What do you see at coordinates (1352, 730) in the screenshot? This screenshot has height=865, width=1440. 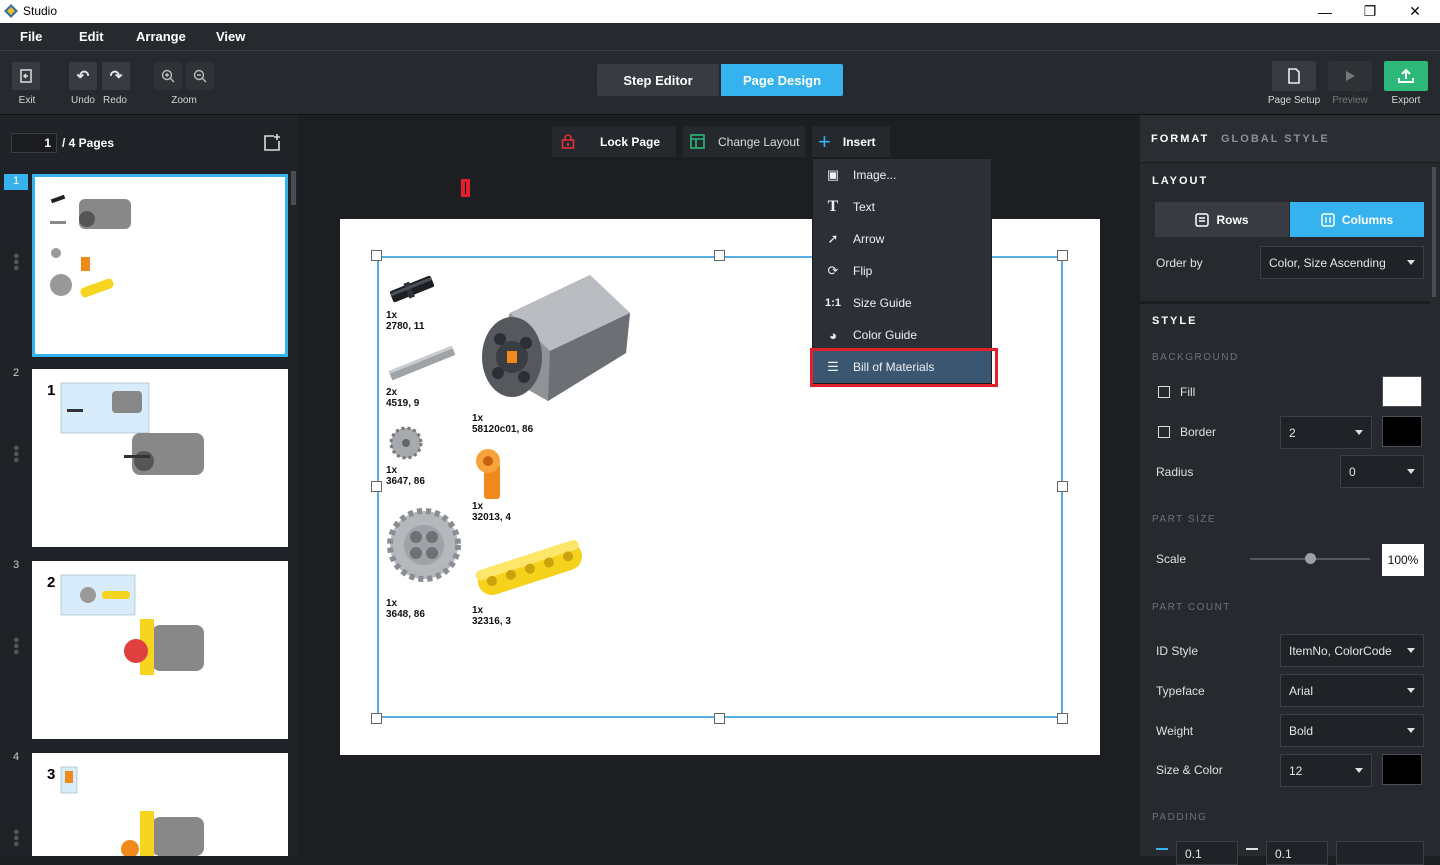 I see `weight-select: Bold` at bounding box center [1352, 730].